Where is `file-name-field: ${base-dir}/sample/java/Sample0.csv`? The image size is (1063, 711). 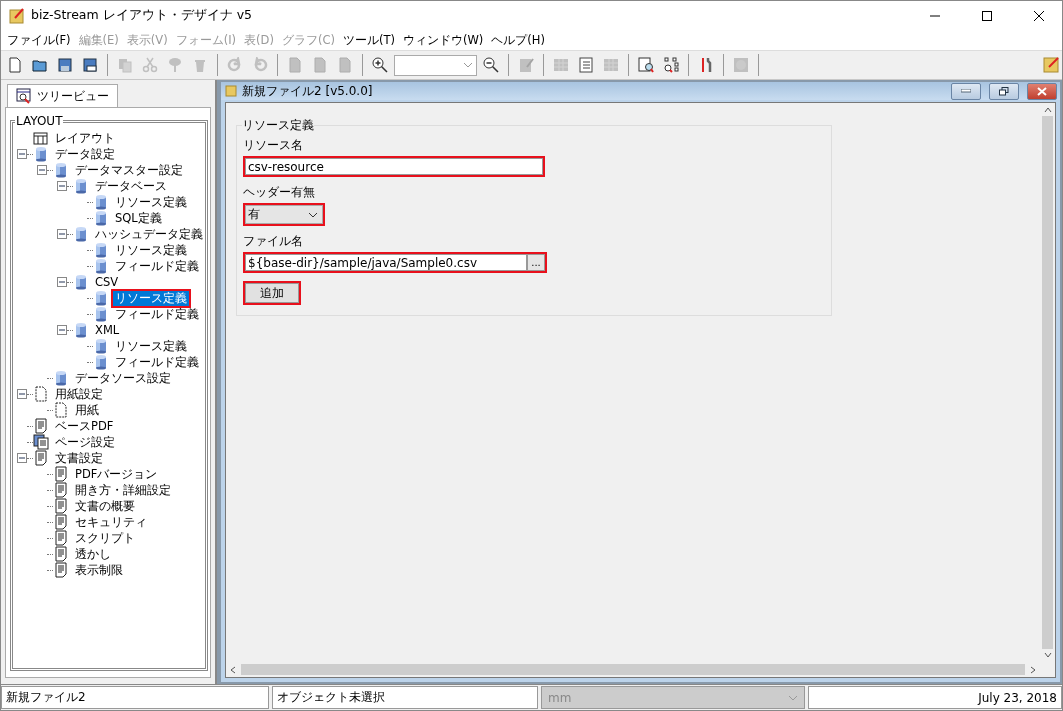
file-name-field: ${base-dir}/sample/java/Sample0.csv is located at coordinates (386, 262).